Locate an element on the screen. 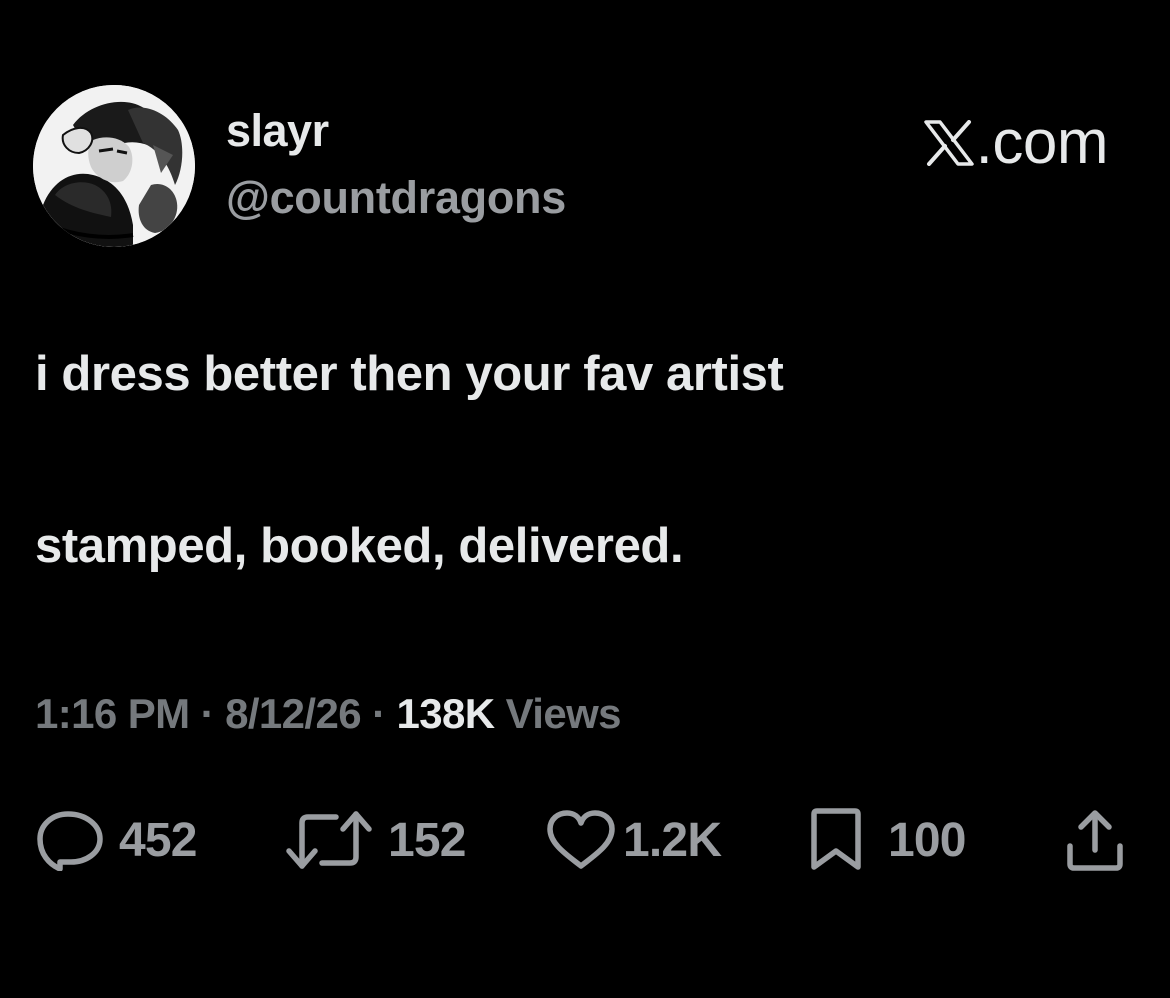 The width and height of the screenshot is (1170, 998). tweet-text-line-1: i dress better then your fav artist is located at coordinates (409, 374).